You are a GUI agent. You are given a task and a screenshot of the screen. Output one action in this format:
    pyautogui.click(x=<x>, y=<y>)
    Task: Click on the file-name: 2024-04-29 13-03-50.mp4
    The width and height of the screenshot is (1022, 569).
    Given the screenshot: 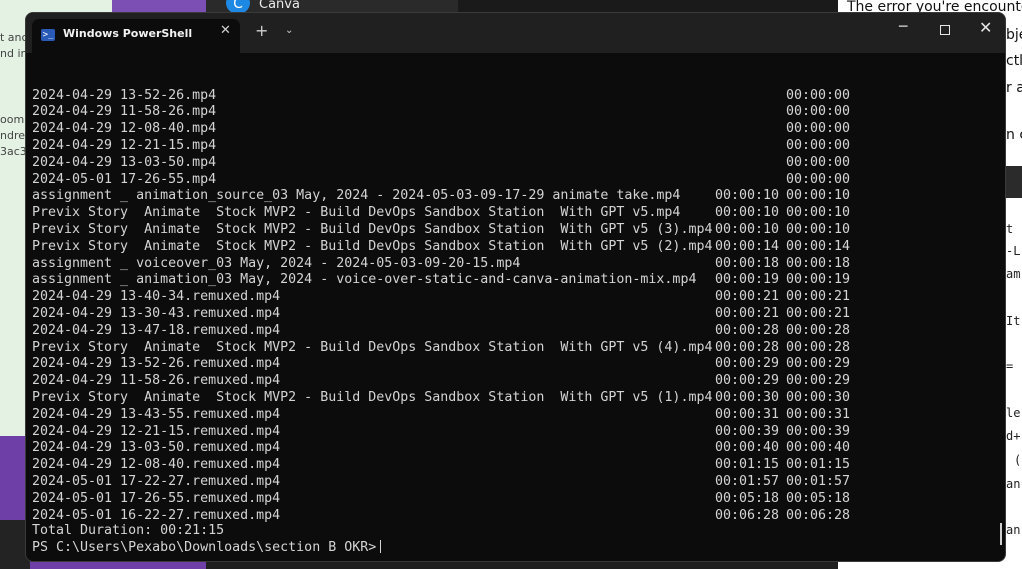 What is the action you would take?
    pyautogui.click(x=124, y=162)
    